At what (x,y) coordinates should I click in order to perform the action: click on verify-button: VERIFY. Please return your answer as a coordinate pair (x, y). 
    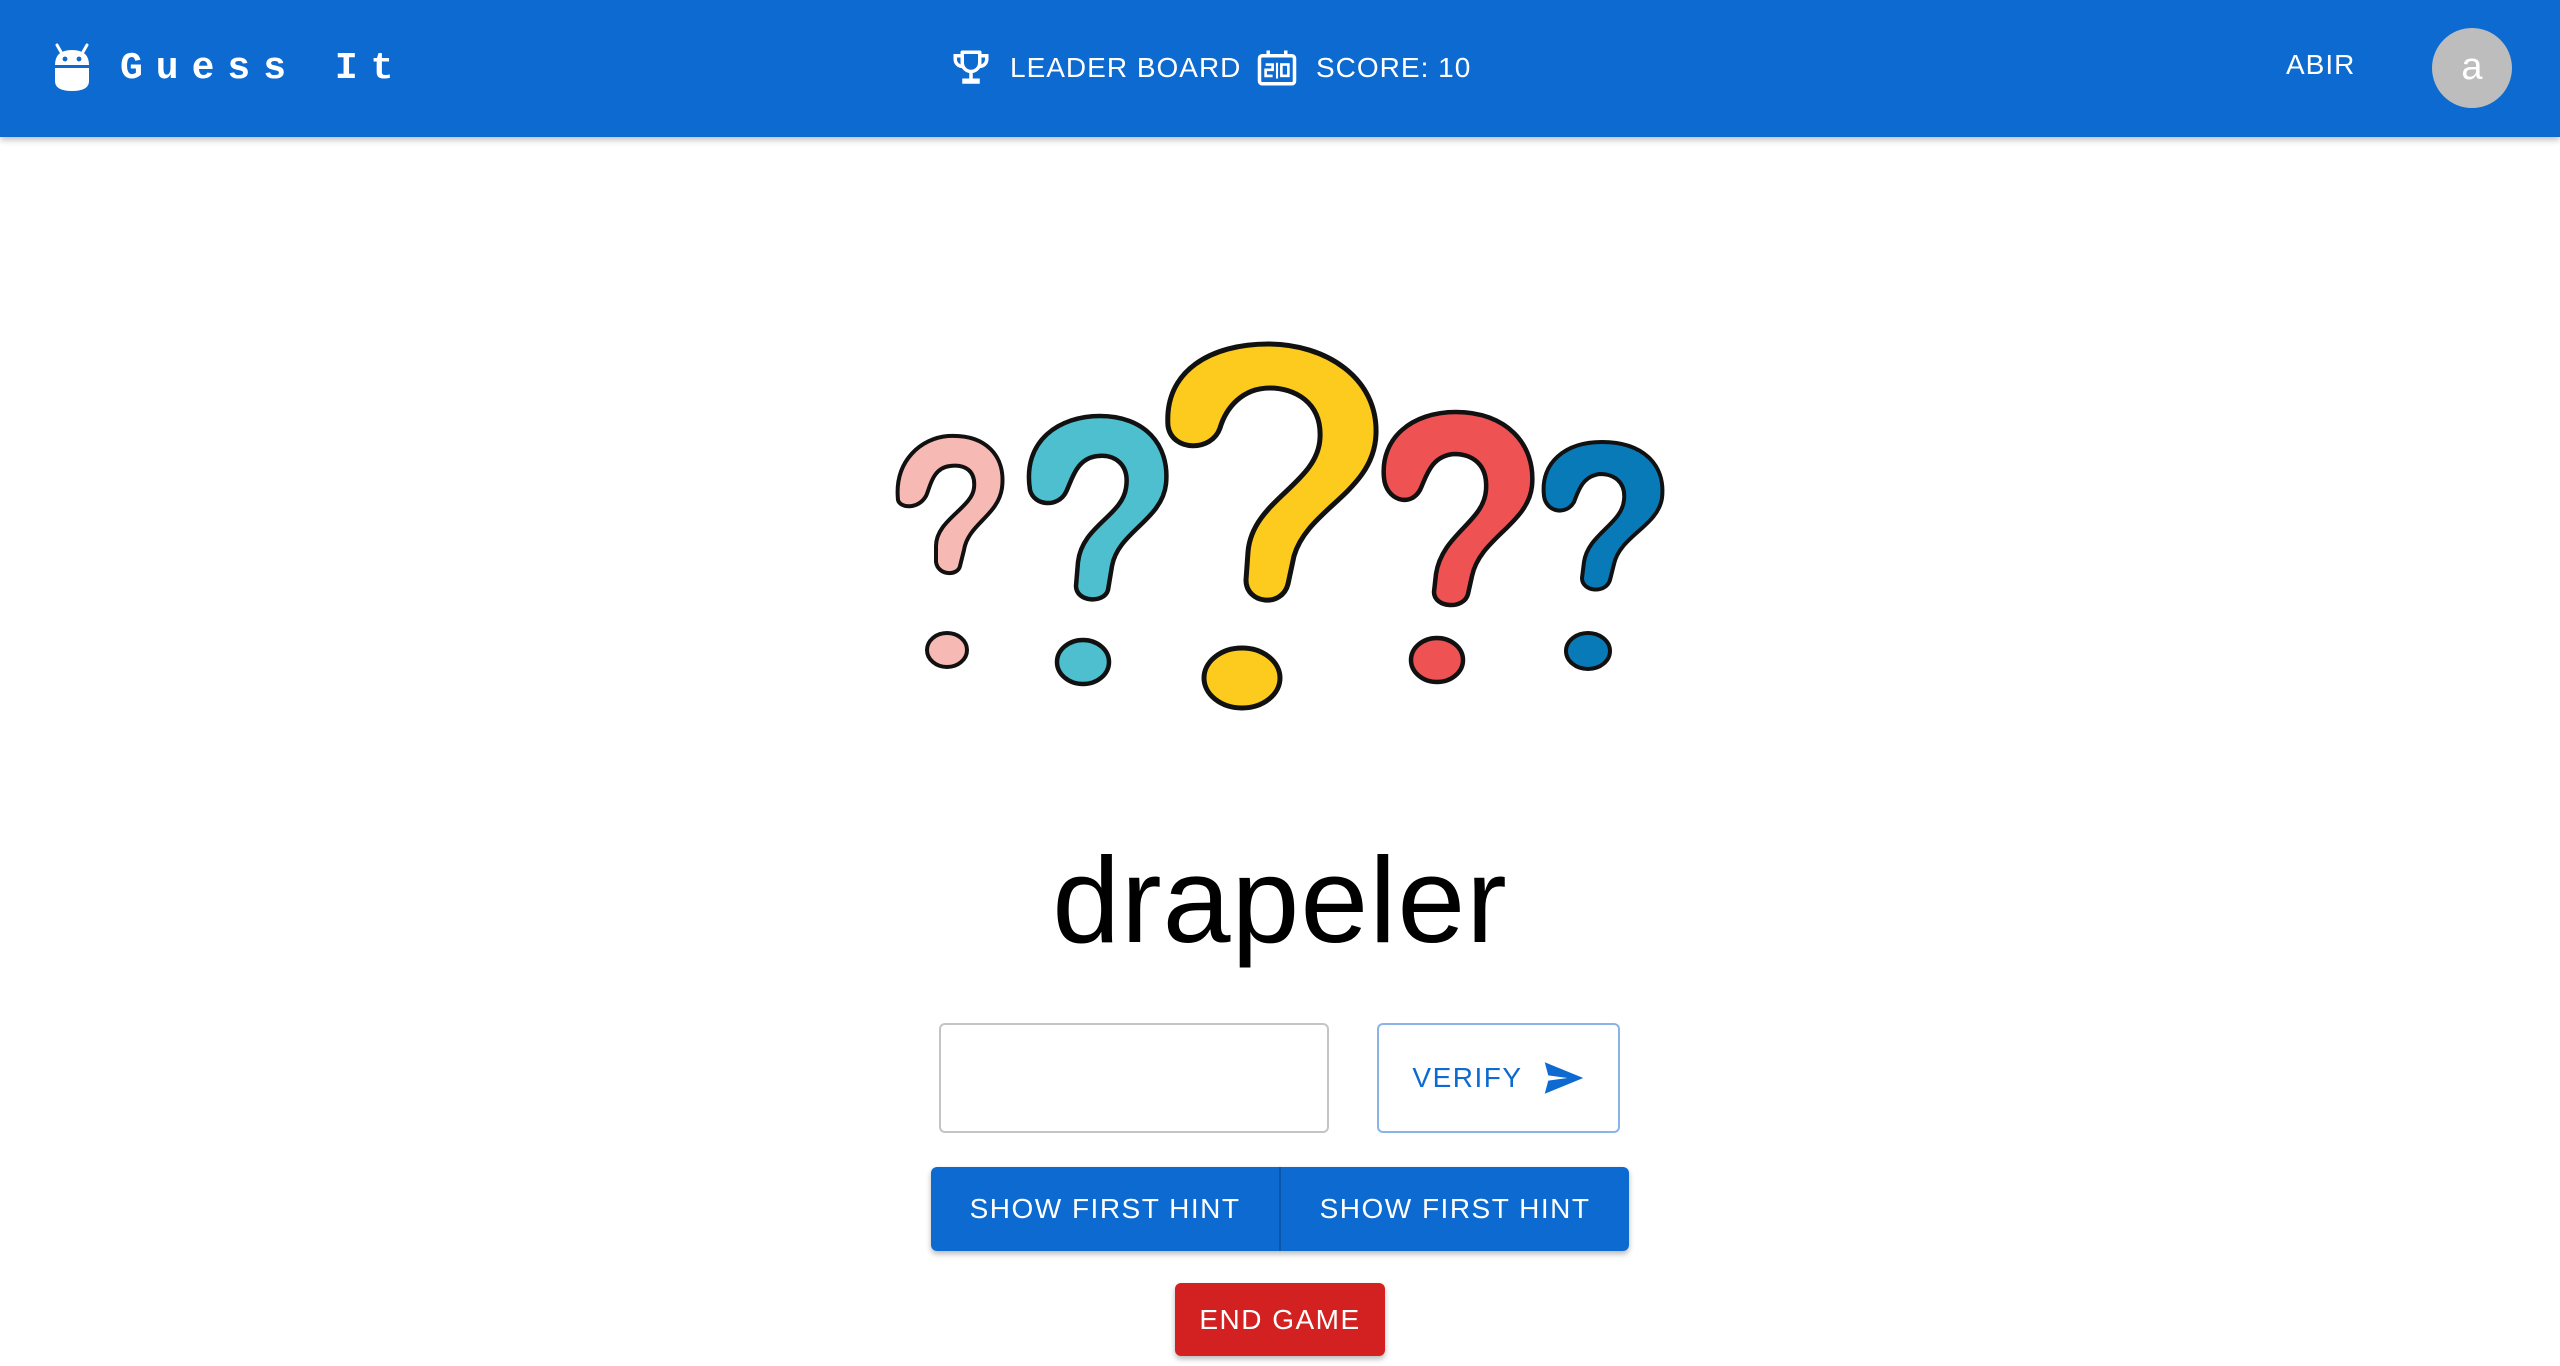
    Looking at the image, I should click on (1498, 1078).